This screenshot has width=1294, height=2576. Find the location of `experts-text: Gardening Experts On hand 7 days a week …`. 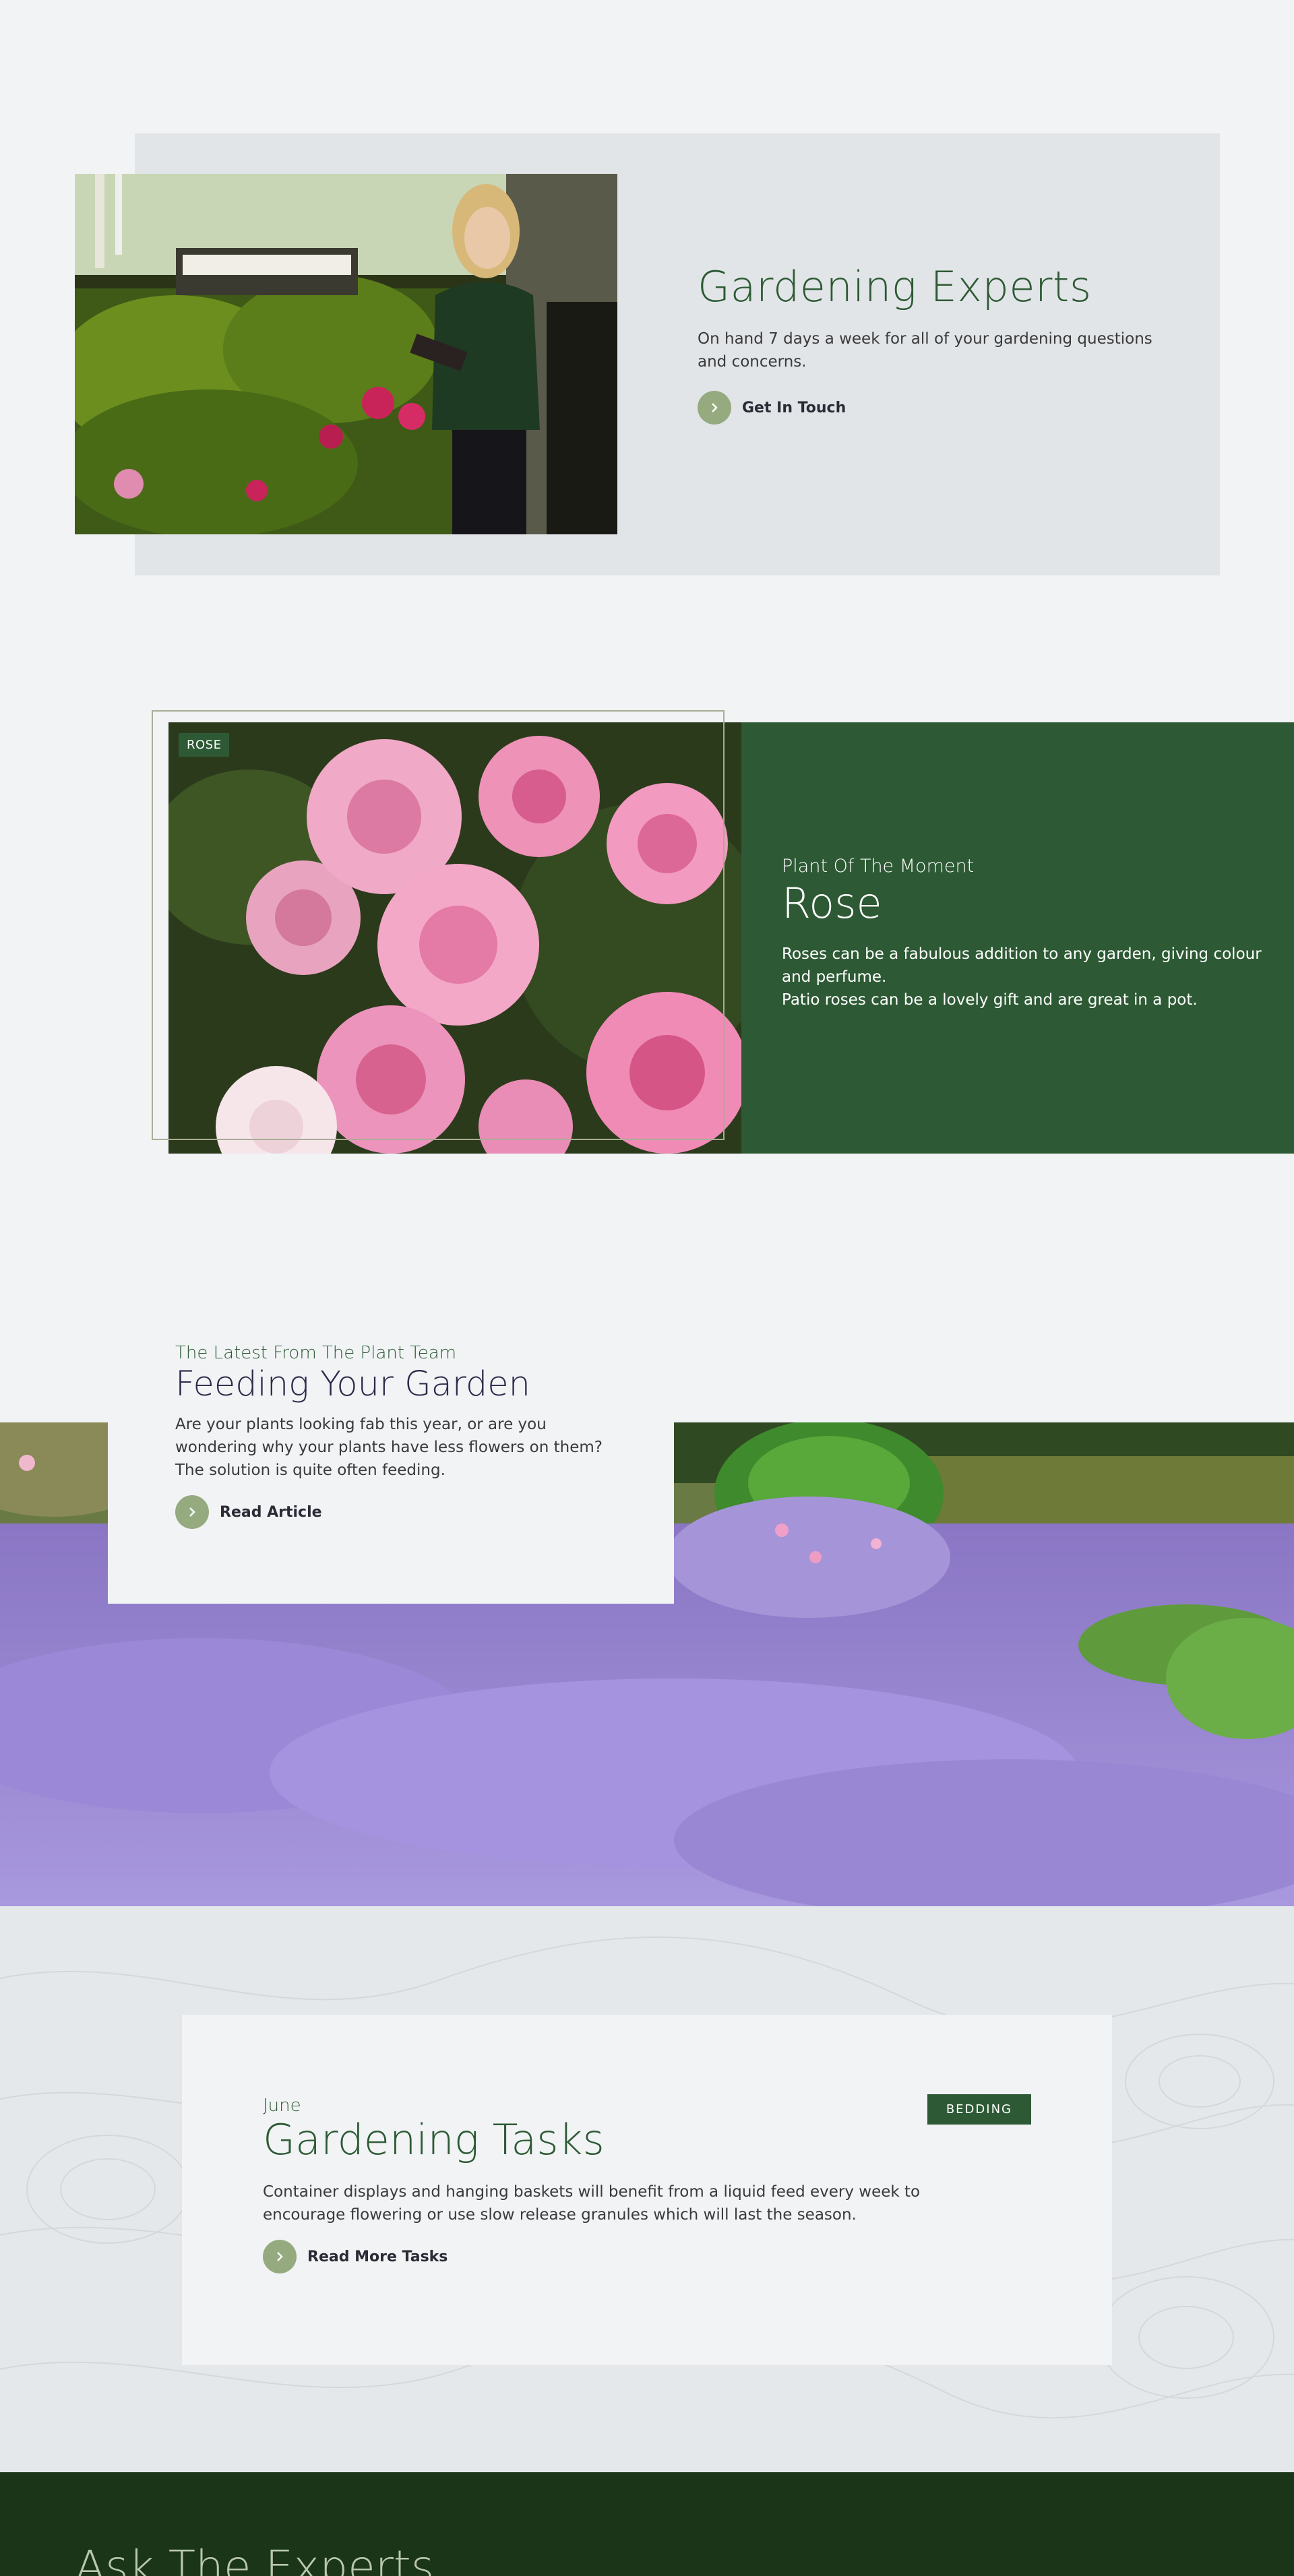

experts-text: Gardening Experts On hand 7 days a week … is located at coordinates (933, 343).